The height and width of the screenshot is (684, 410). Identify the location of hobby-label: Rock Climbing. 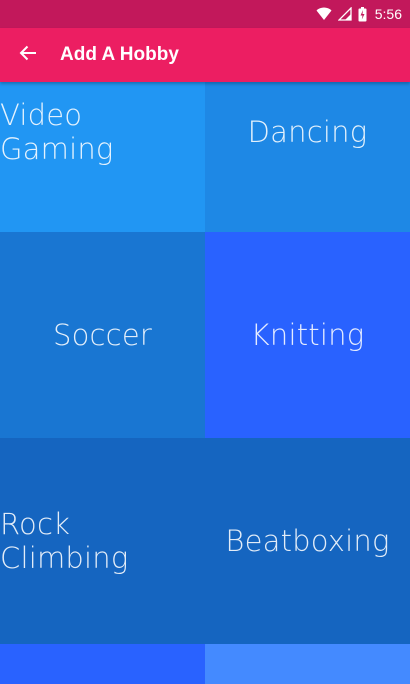
(64, 541).